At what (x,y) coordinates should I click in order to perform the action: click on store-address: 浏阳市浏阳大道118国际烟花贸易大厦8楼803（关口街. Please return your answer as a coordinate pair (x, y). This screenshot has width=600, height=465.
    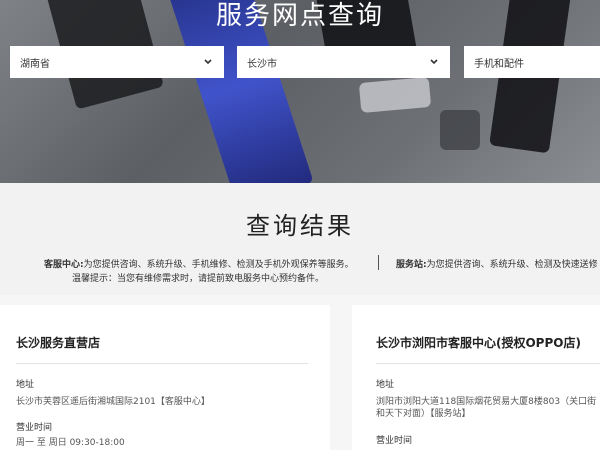
    Looking at the image, I should click on (486, 402).